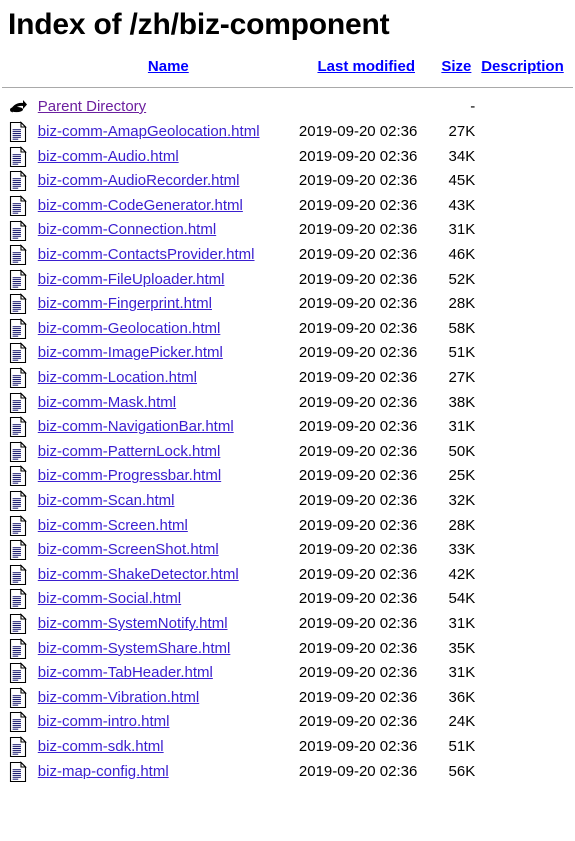 The image size is (575, 841). I want to click on file-name-cell: biz-comm-Social.html, so click(168, 599).